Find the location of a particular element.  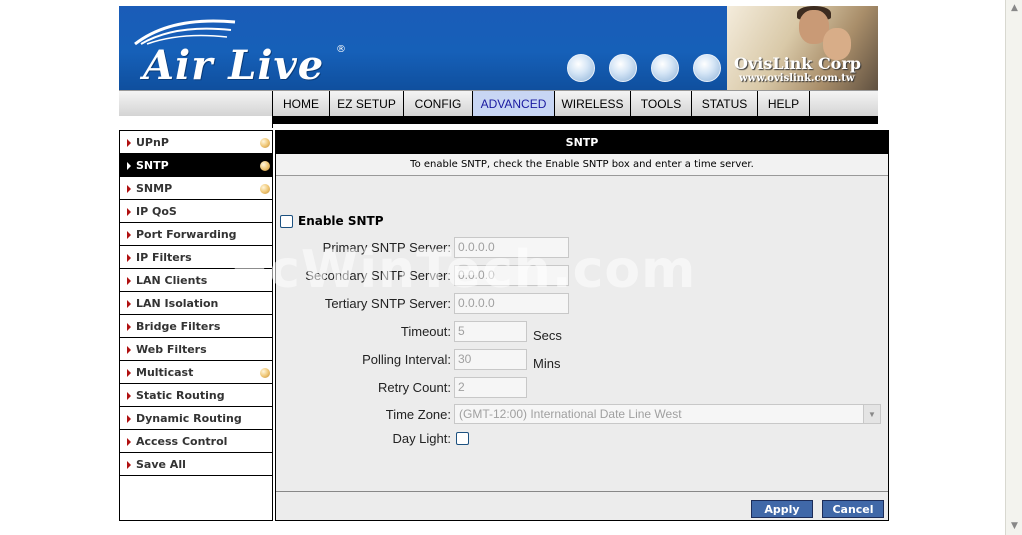

enable-sntp-checkbox is located at coordinates (286, 221).